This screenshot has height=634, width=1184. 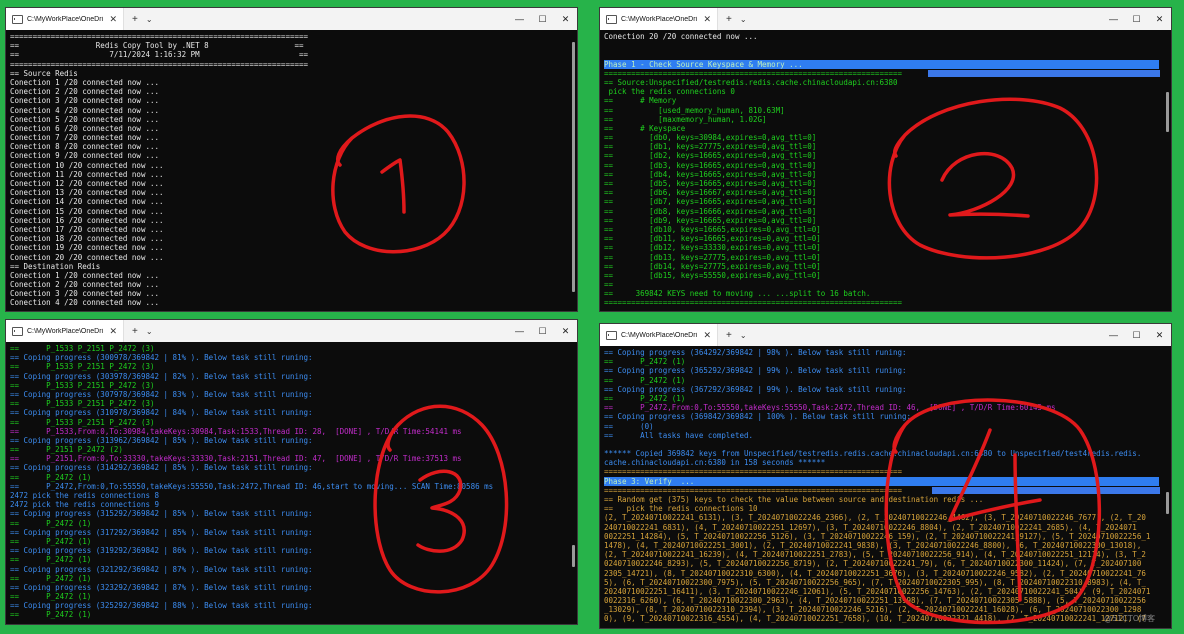 I want to click on terminal-line: == [db3, keys=16665,expires=0,avg_ttl=0], so click(x=710, y=165).